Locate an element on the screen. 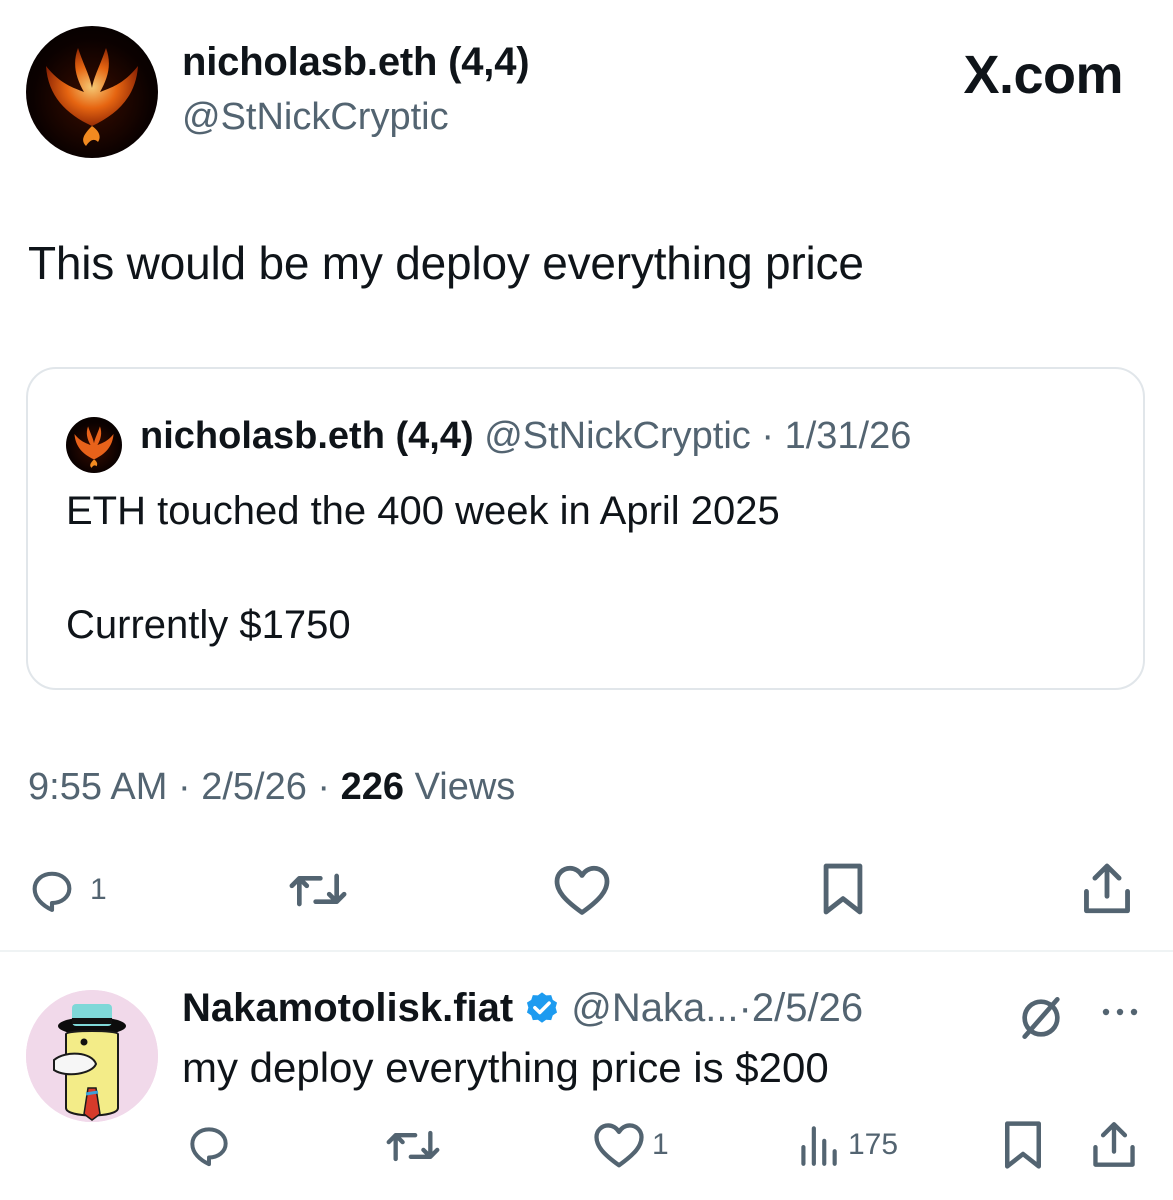  views-count: 226 is located at coordinates (372, 787).